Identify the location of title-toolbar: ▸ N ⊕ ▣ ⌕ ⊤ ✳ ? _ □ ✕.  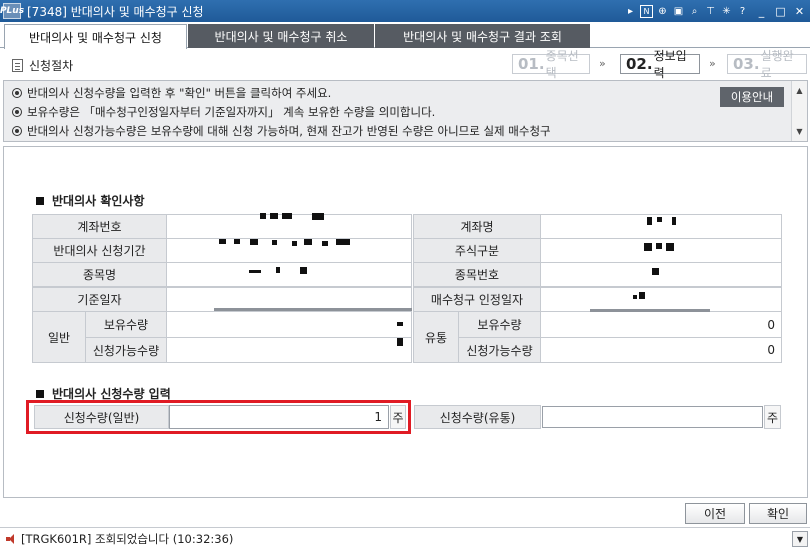
(715, 11).